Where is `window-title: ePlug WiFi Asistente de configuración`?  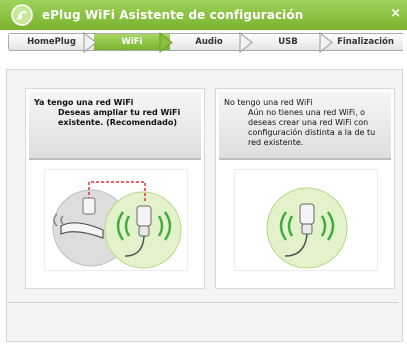 window-title: ePlug WiFi Asistente de configuración is located at coordinates (173, 15).